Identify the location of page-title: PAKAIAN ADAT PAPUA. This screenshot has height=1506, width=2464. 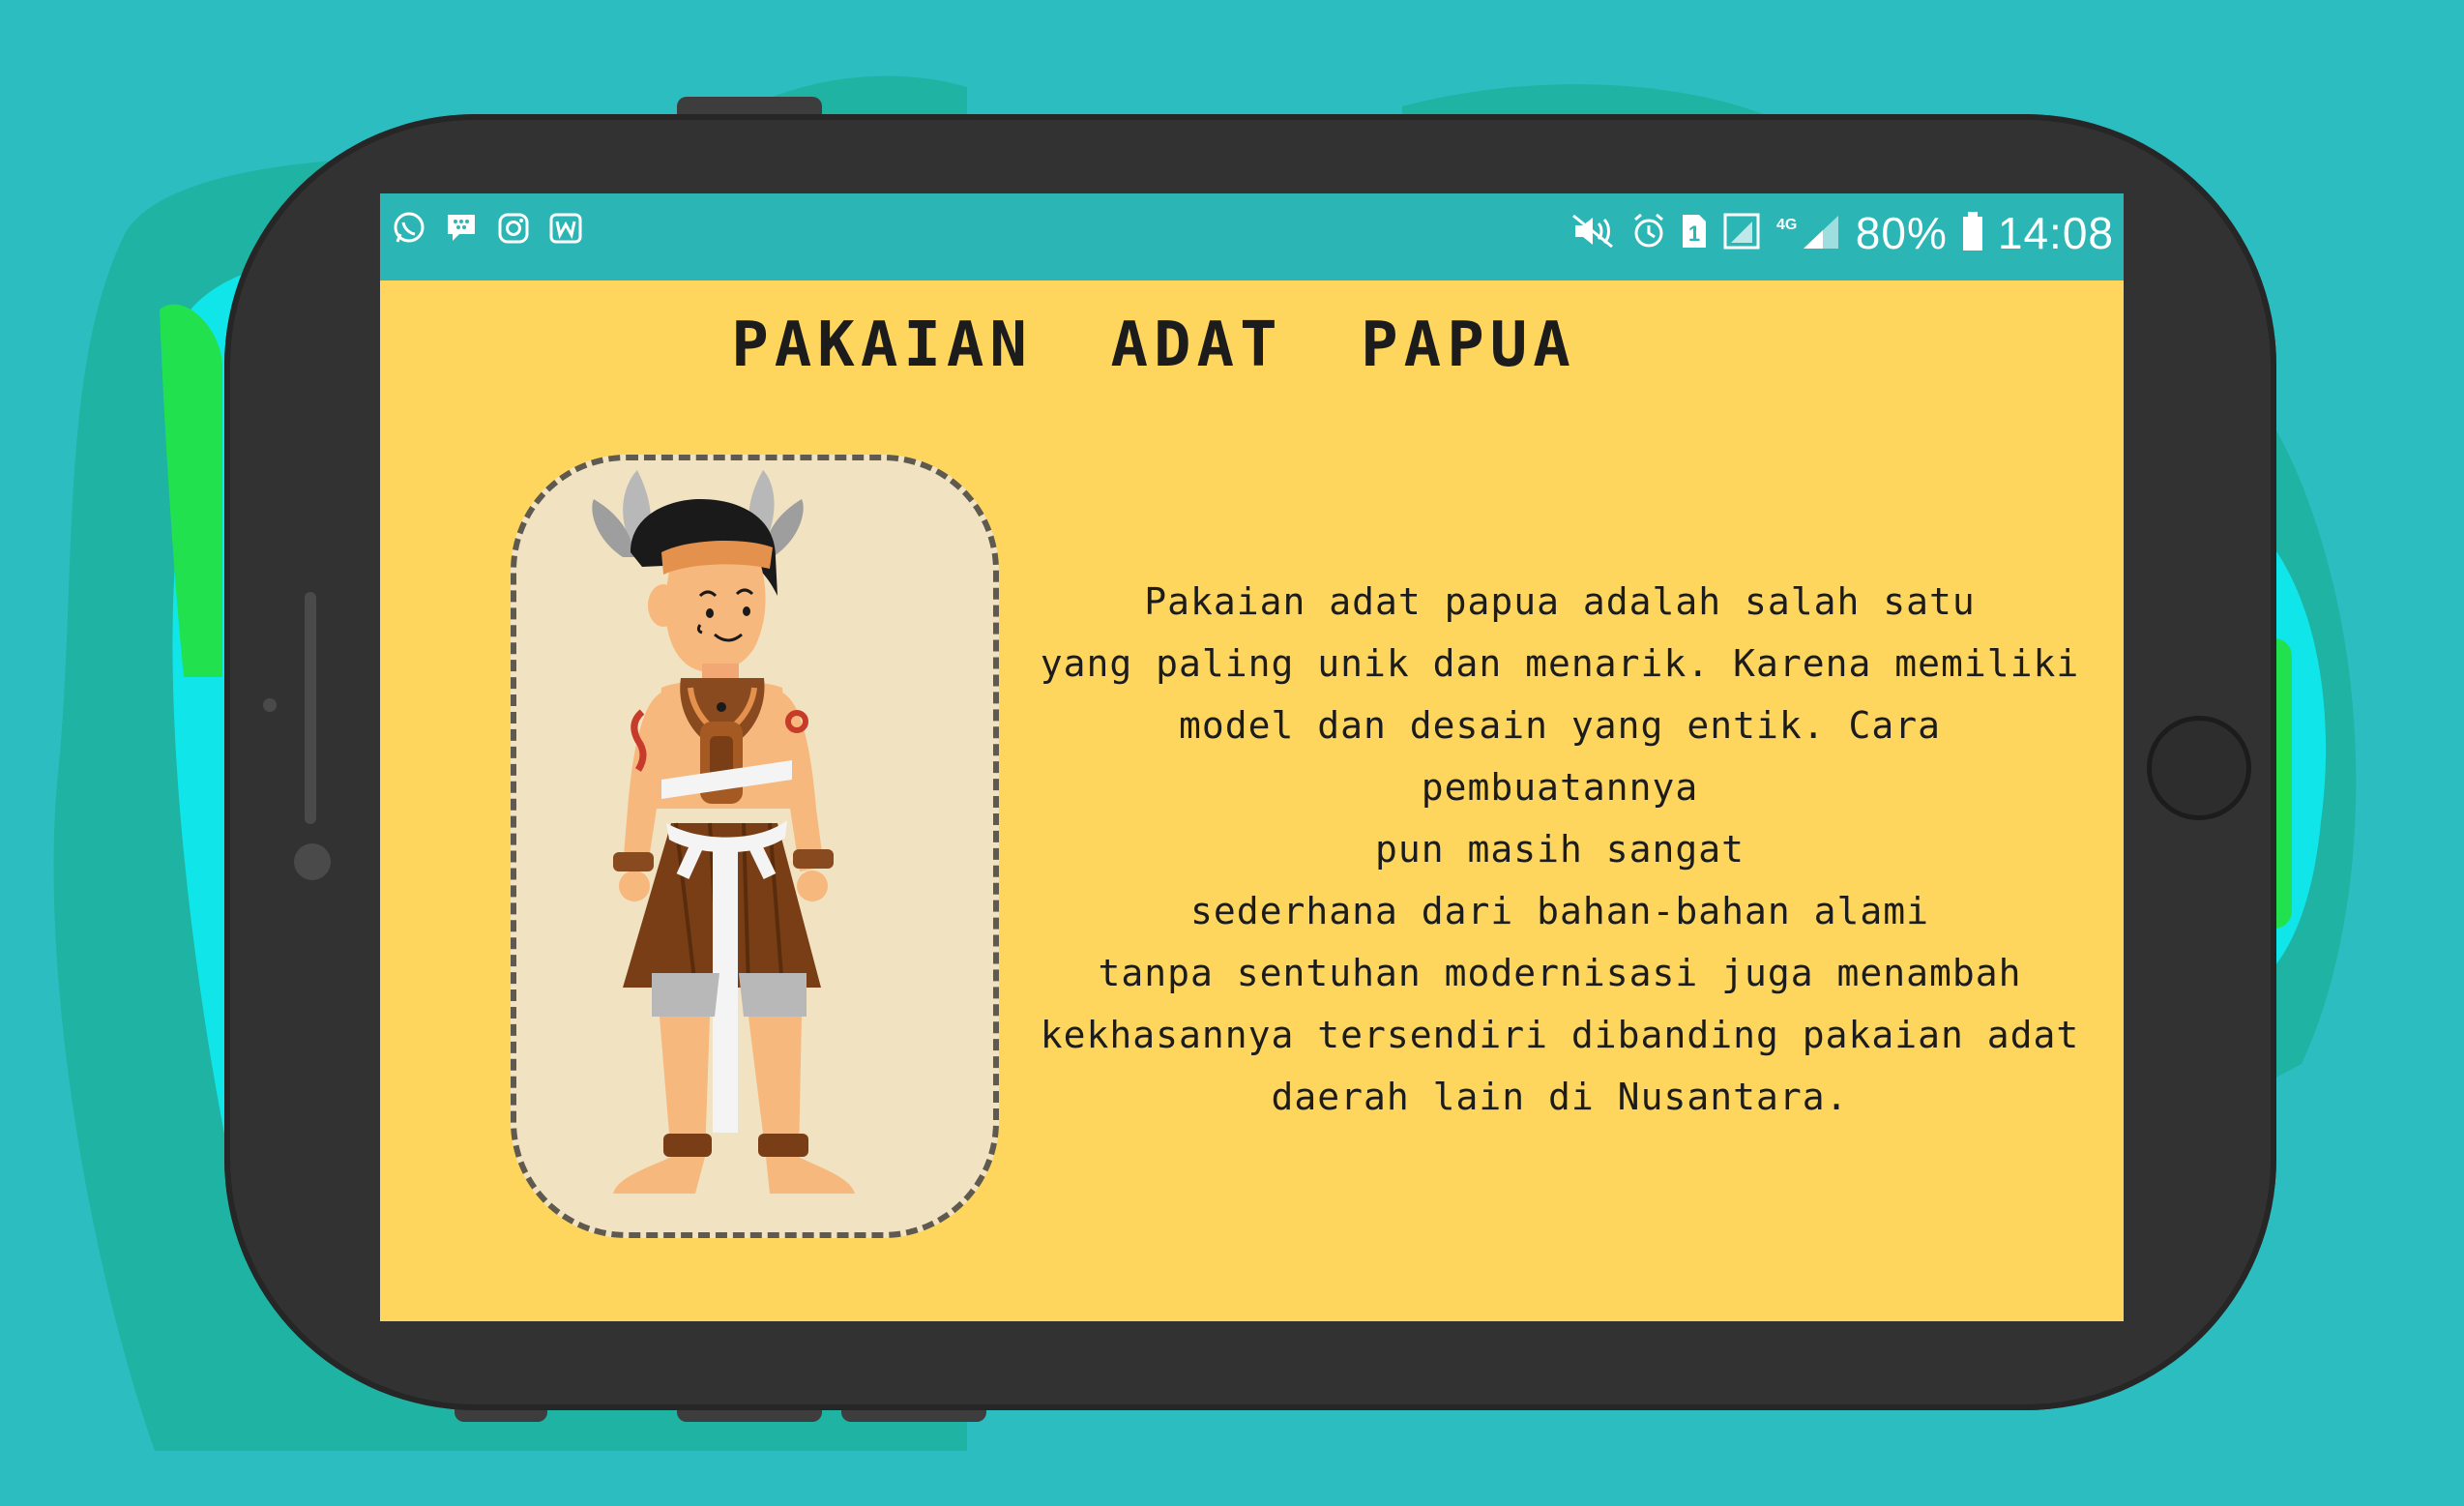
(1153, 345).